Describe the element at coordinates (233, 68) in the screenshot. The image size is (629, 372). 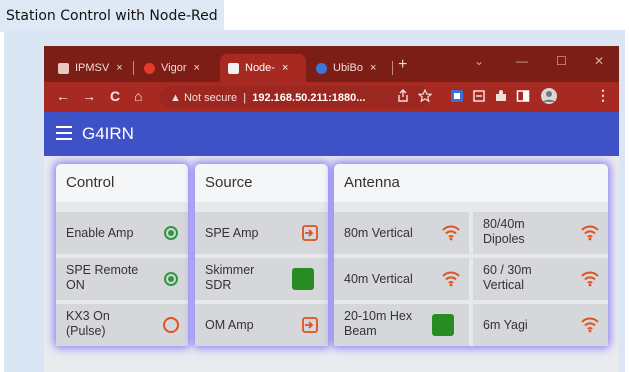
I see `node-red-logo-icon` at that location.